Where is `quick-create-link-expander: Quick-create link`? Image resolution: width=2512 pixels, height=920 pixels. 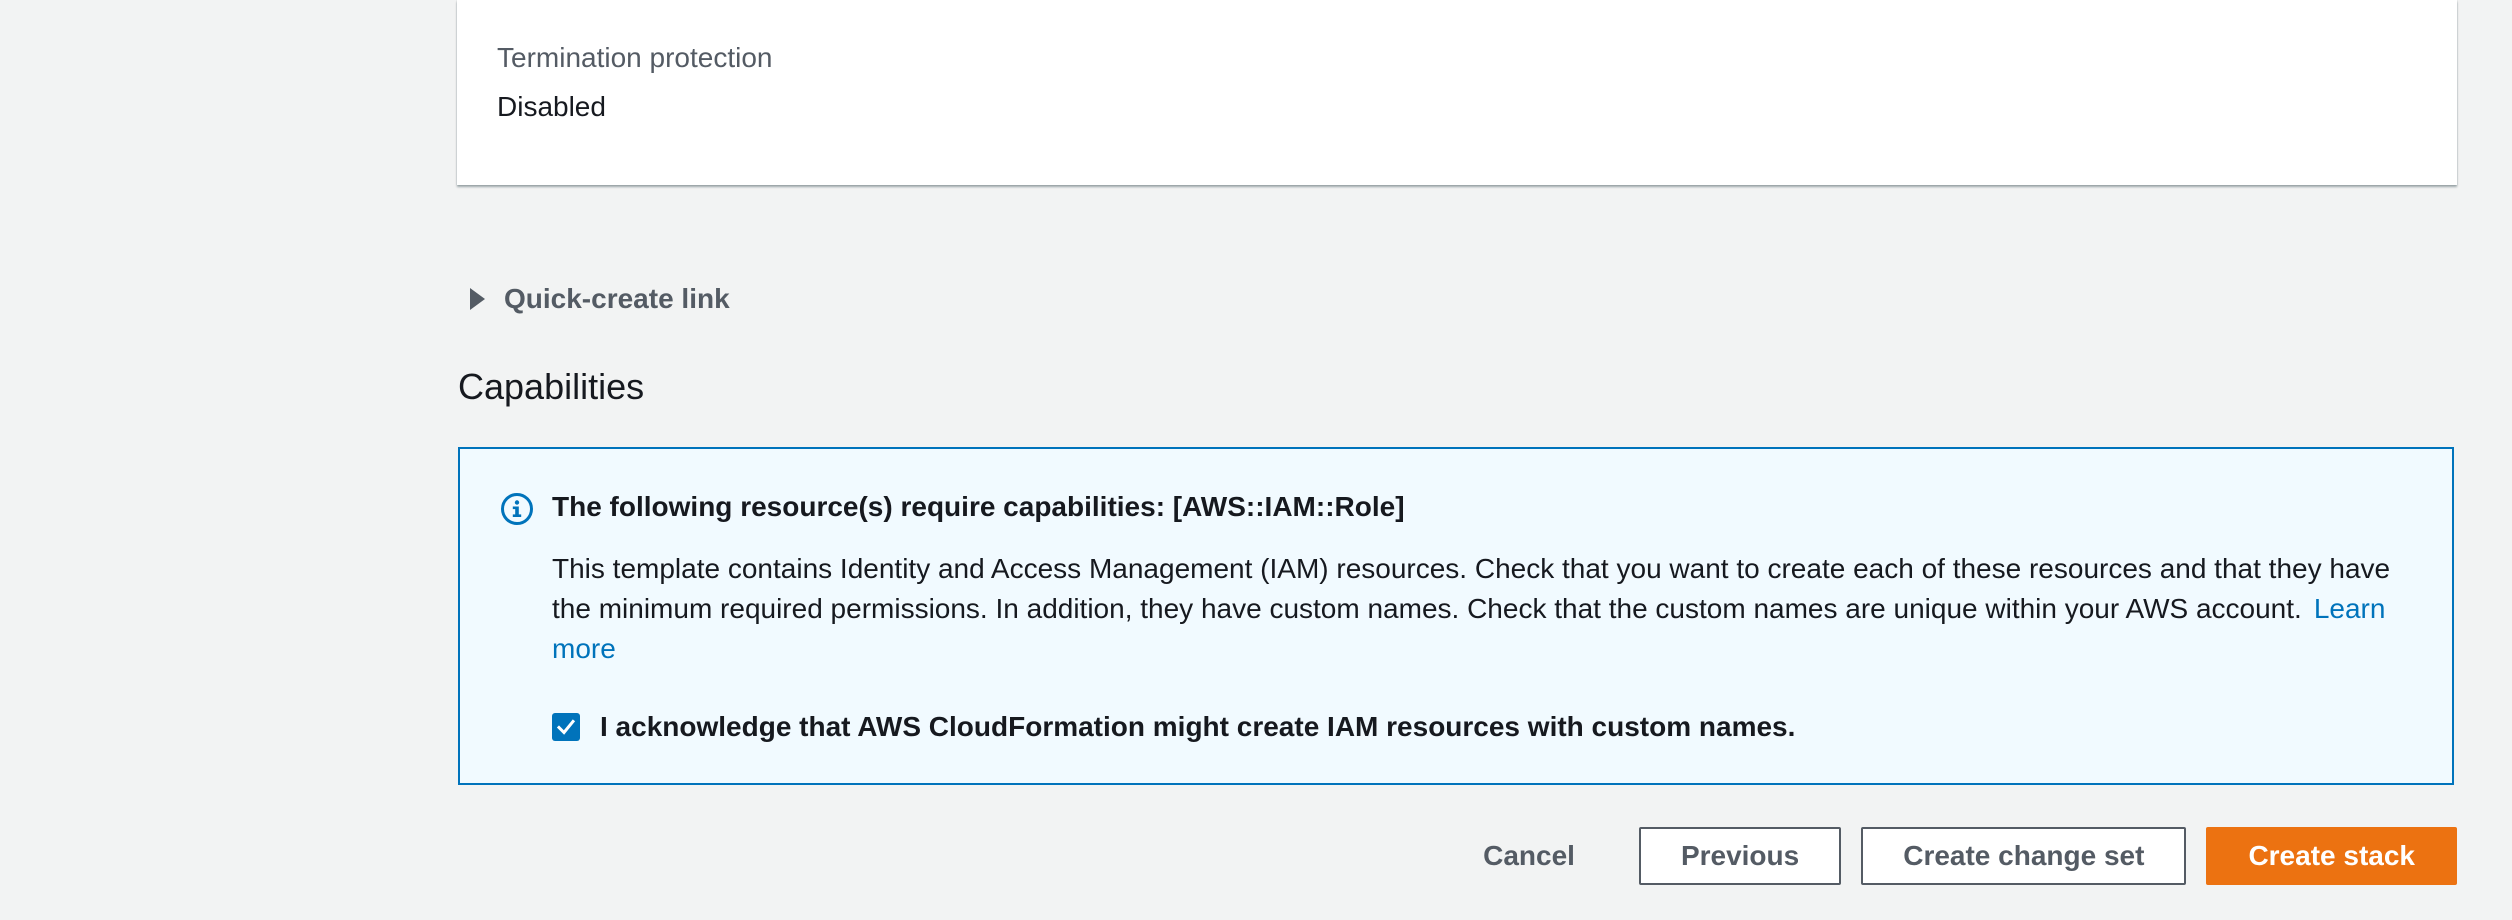 quick-create-link-expander: Quick-create link is located at coordinates (600, 299).